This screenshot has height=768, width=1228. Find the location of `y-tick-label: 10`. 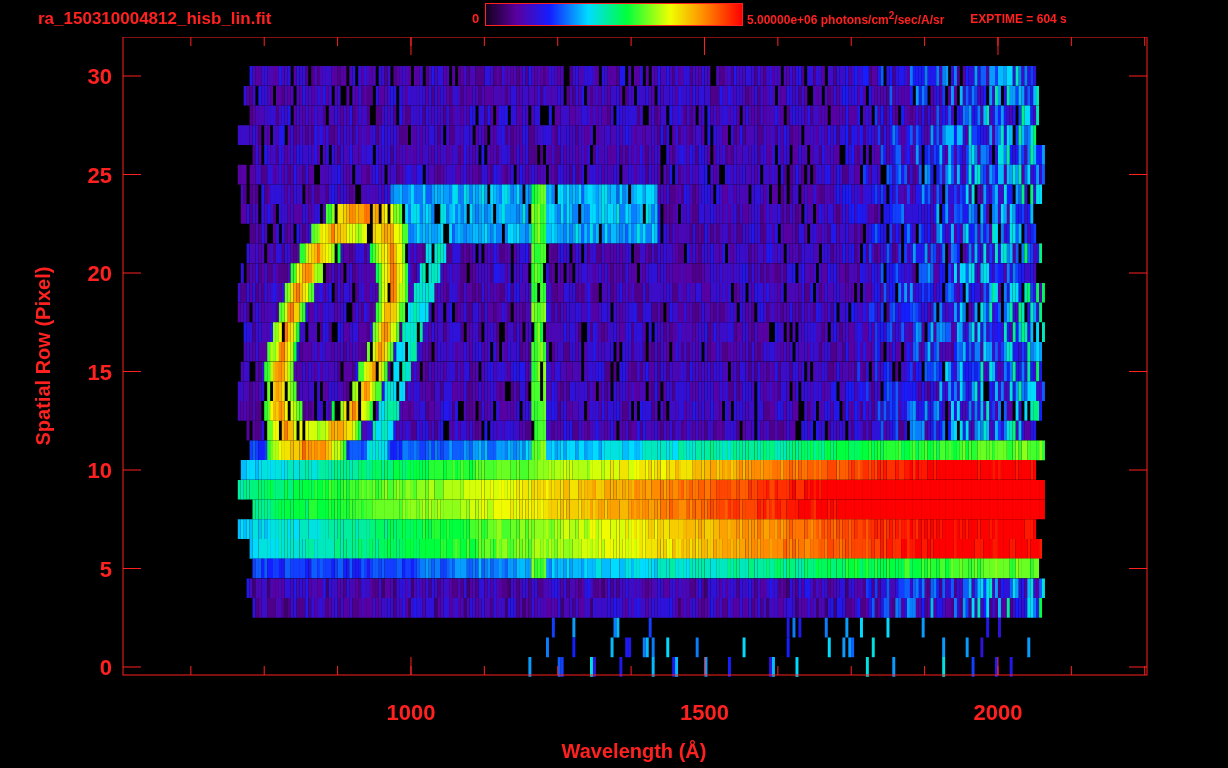

y-tick-label: 10 is located at coordinates (99, 470).